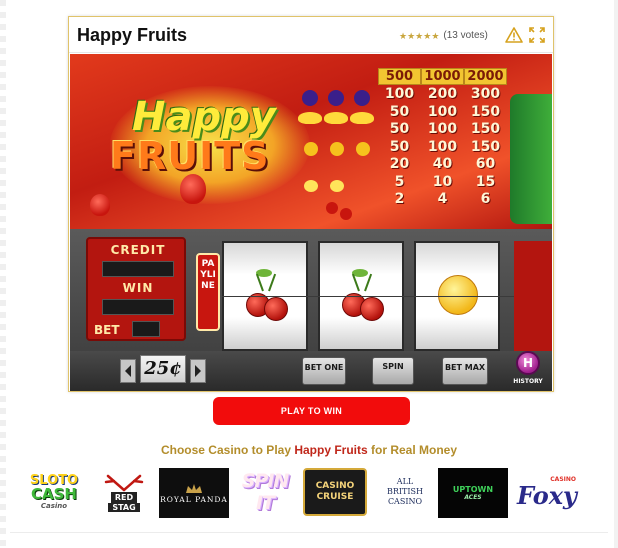 This screenshot has height=548, width=618. Describe the element at coordinates (485, 199) in the screenshot. I see `pay-table-cell: 6` at that location.